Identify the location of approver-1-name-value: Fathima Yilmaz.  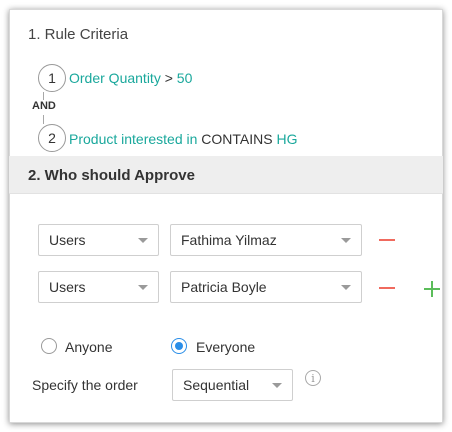
(229, 240).